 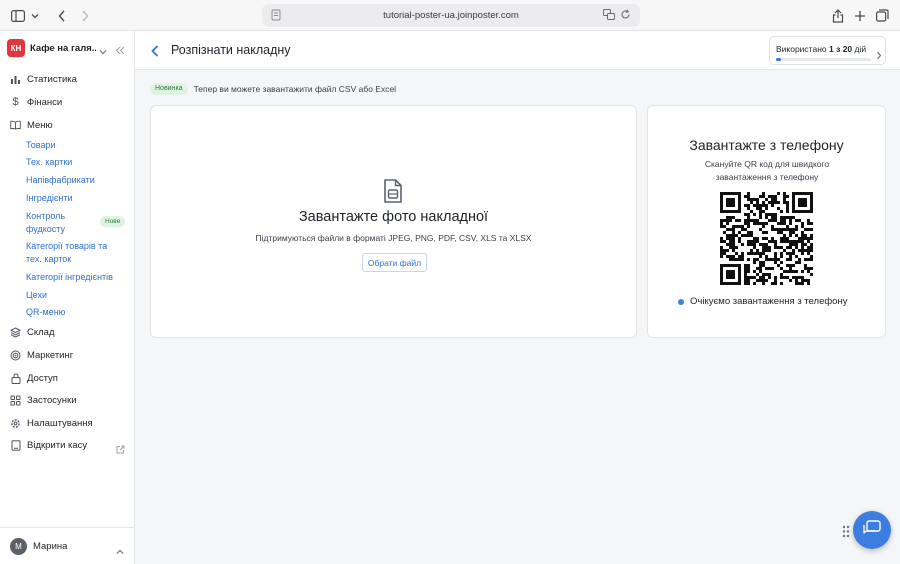 What do you see at coordinates (801, 49) in the screenshot?
I see `usage-prefix: Використано` at bounding box center [801, 49].